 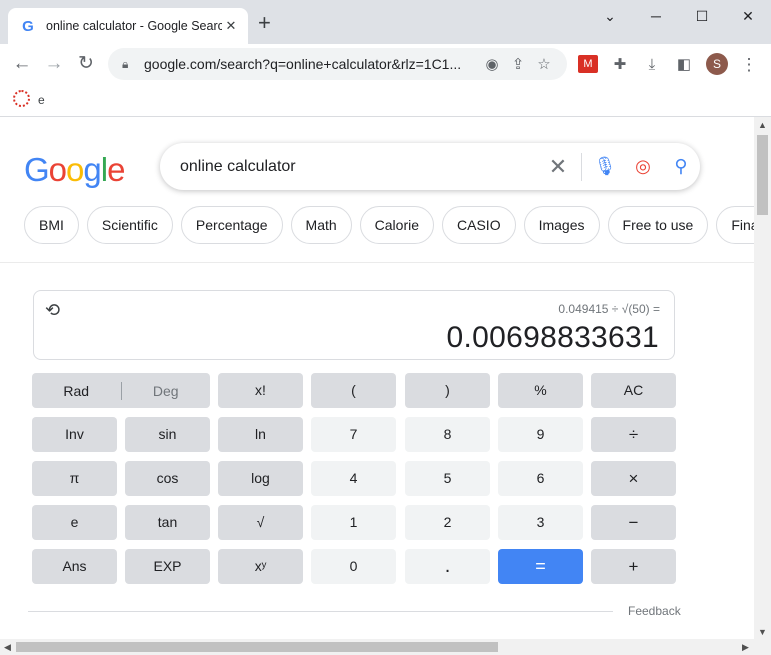 What do you see at coordinates (762, 175) in the screenshot?
I see `vertical-scroll-thumb` at bounding box center [762, 175].